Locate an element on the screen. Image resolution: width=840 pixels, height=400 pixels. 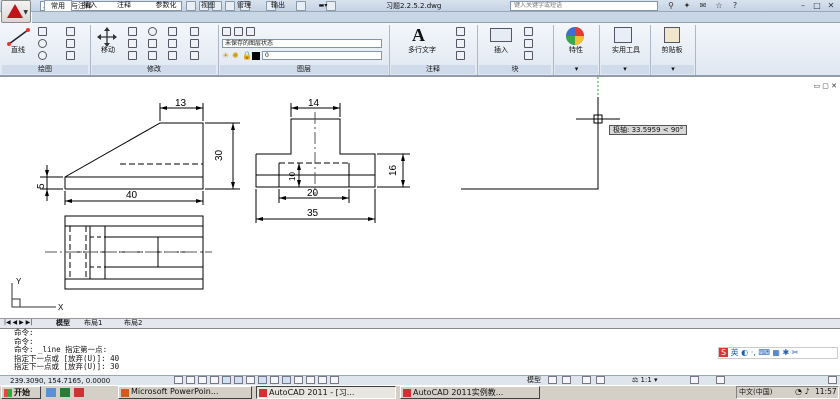
dynamic-input-icon is located at coordinates (286, 380).